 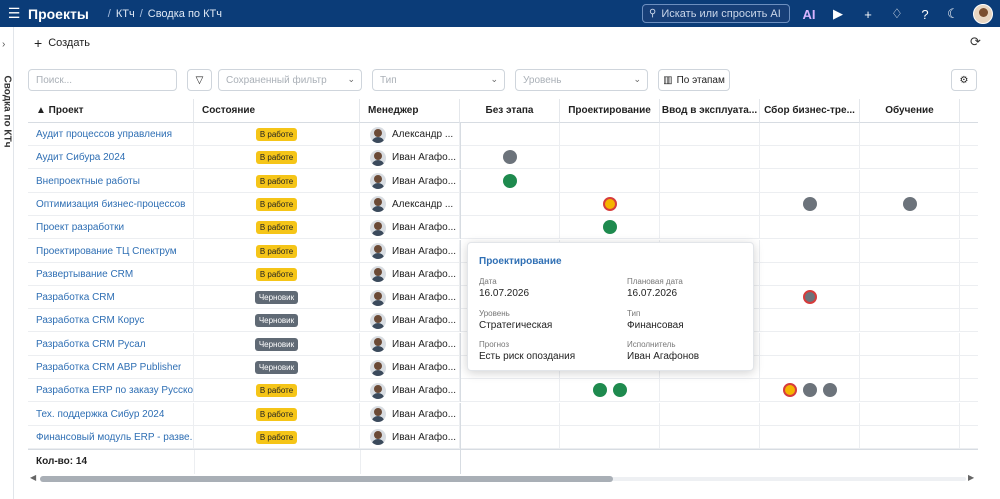 I want to click on scroll-right-icon: ▶, so click(x=971, y=477).